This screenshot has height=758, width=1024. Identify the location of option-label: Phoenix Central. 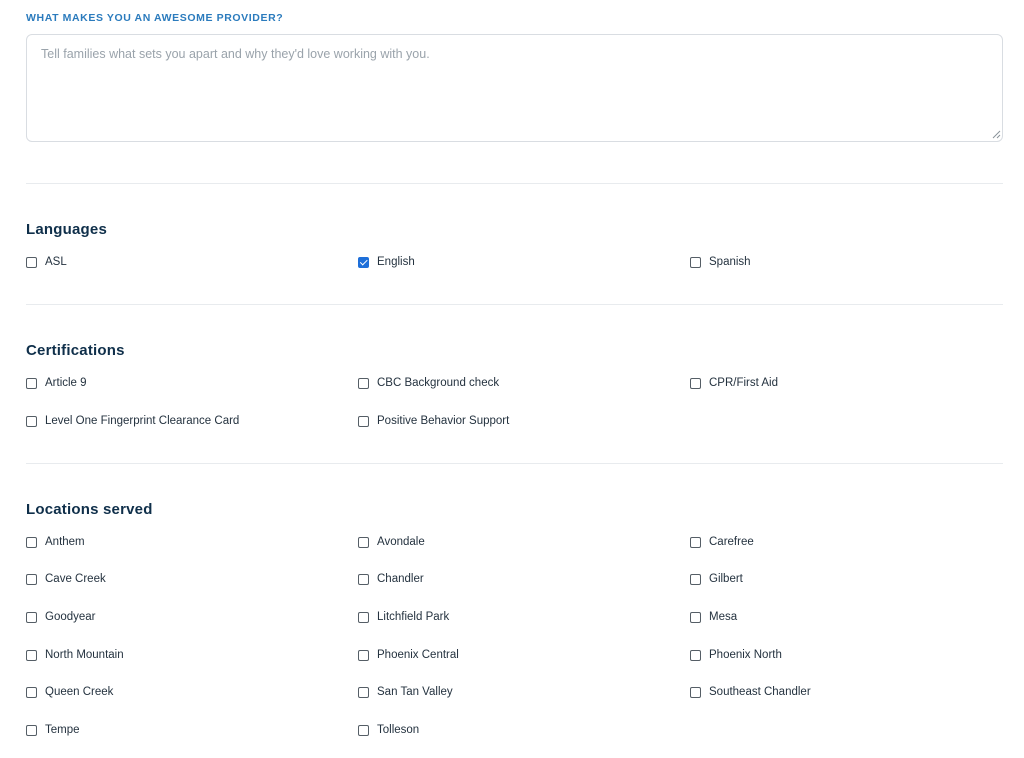
(418, 655).